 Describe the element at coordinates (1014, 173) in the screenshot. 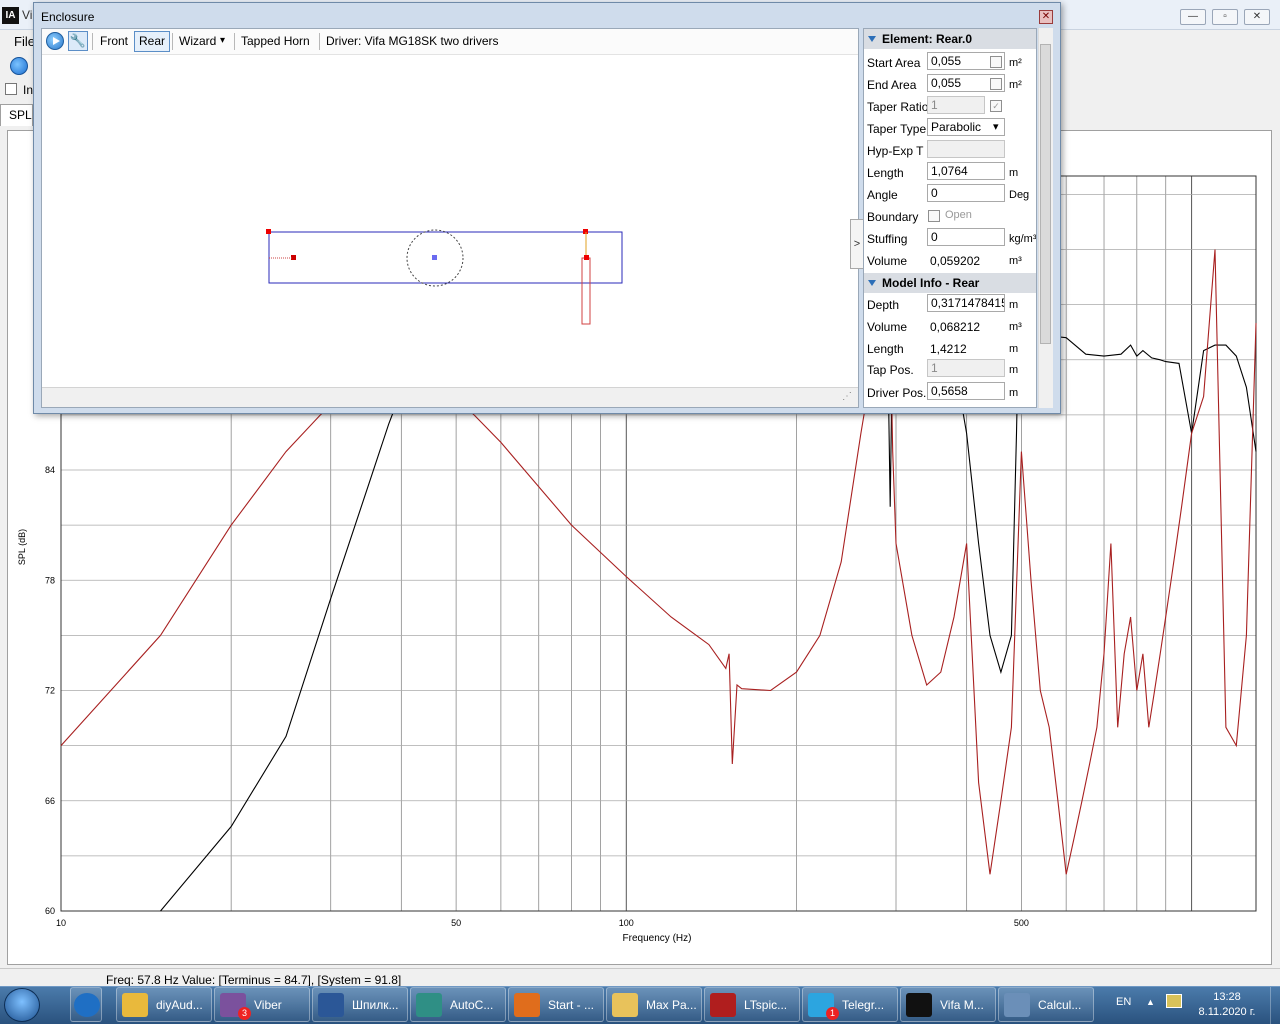

I see `length-unit: m` at that location.